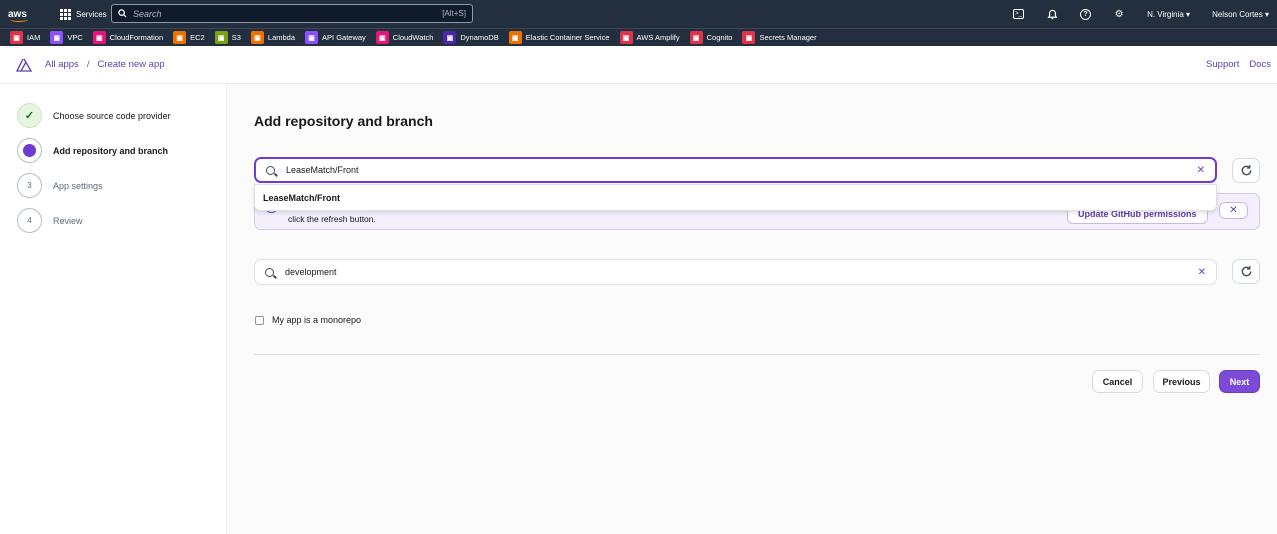 Image resolution: width=1277 pixels, height=534 pixels. Describe the element at coordinates (757, 354) in the screenshot. I see `divider` at that location.